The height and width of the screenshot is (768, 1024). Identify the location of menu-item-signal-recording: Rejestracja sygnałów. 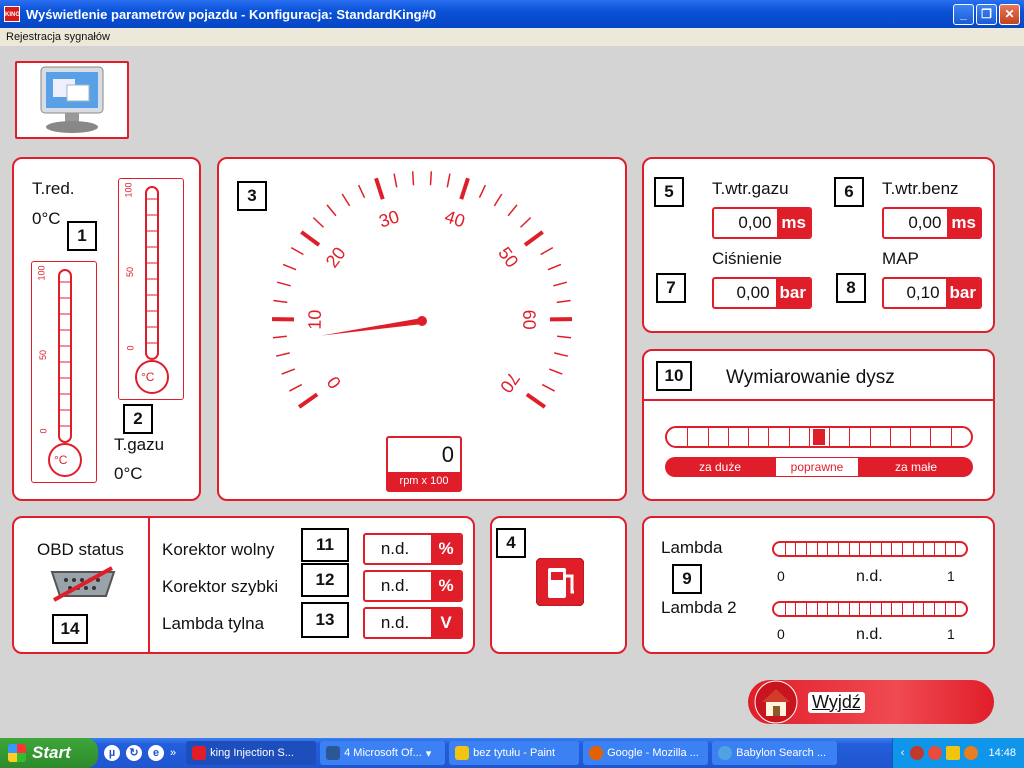
(58, 37).